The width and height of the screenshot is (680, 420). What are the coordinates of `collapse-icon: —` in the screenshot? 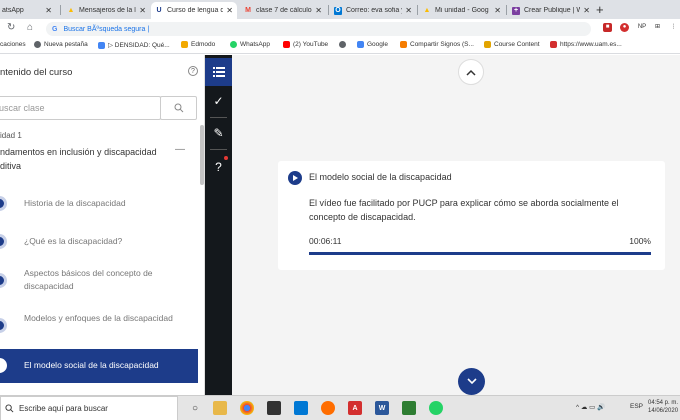 It's located at (180, 149).